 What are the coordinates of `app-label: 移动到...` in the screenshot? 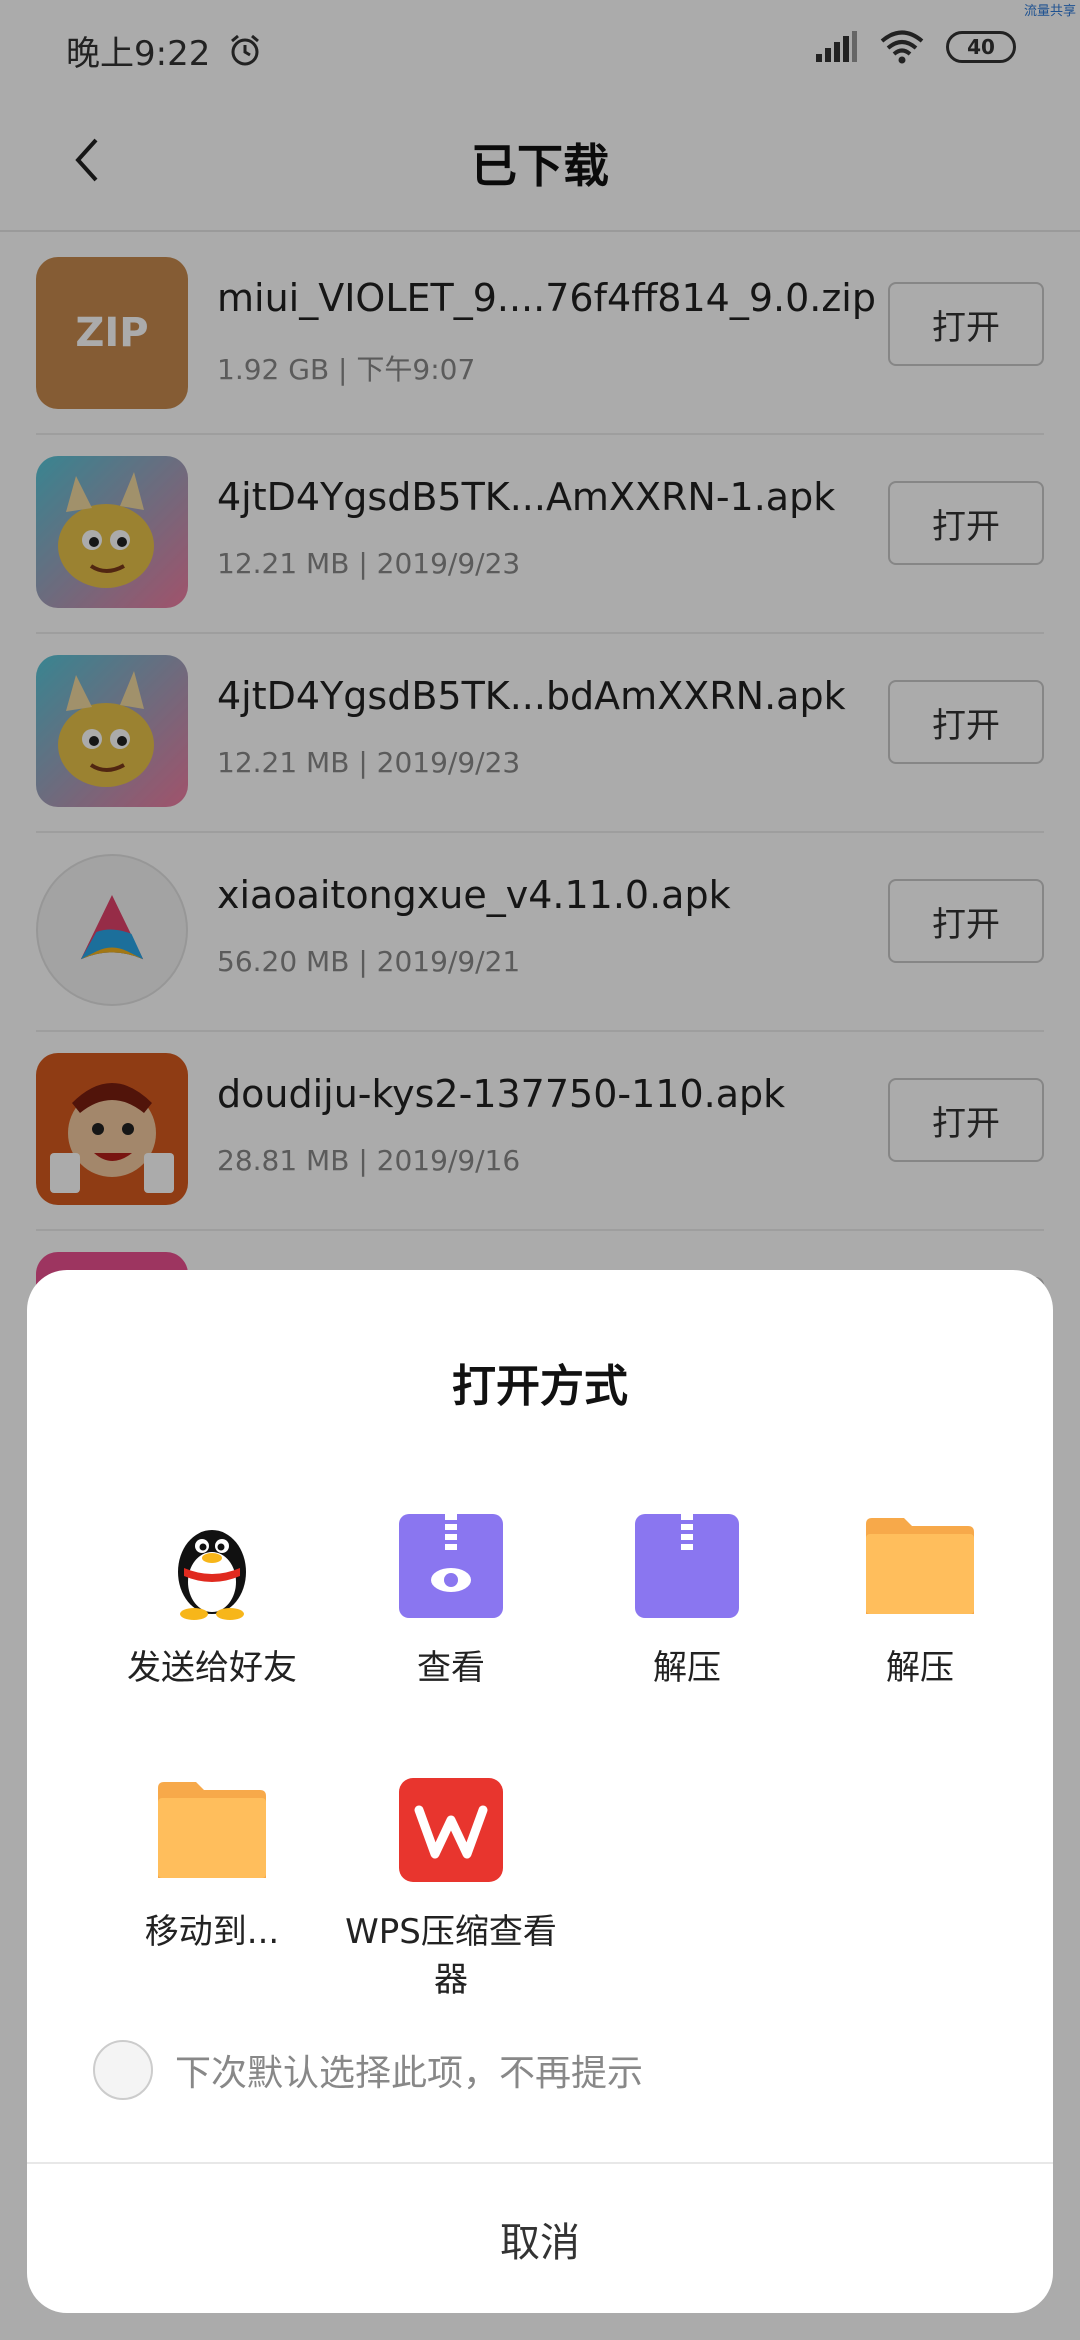 It's located at (212, 1932).